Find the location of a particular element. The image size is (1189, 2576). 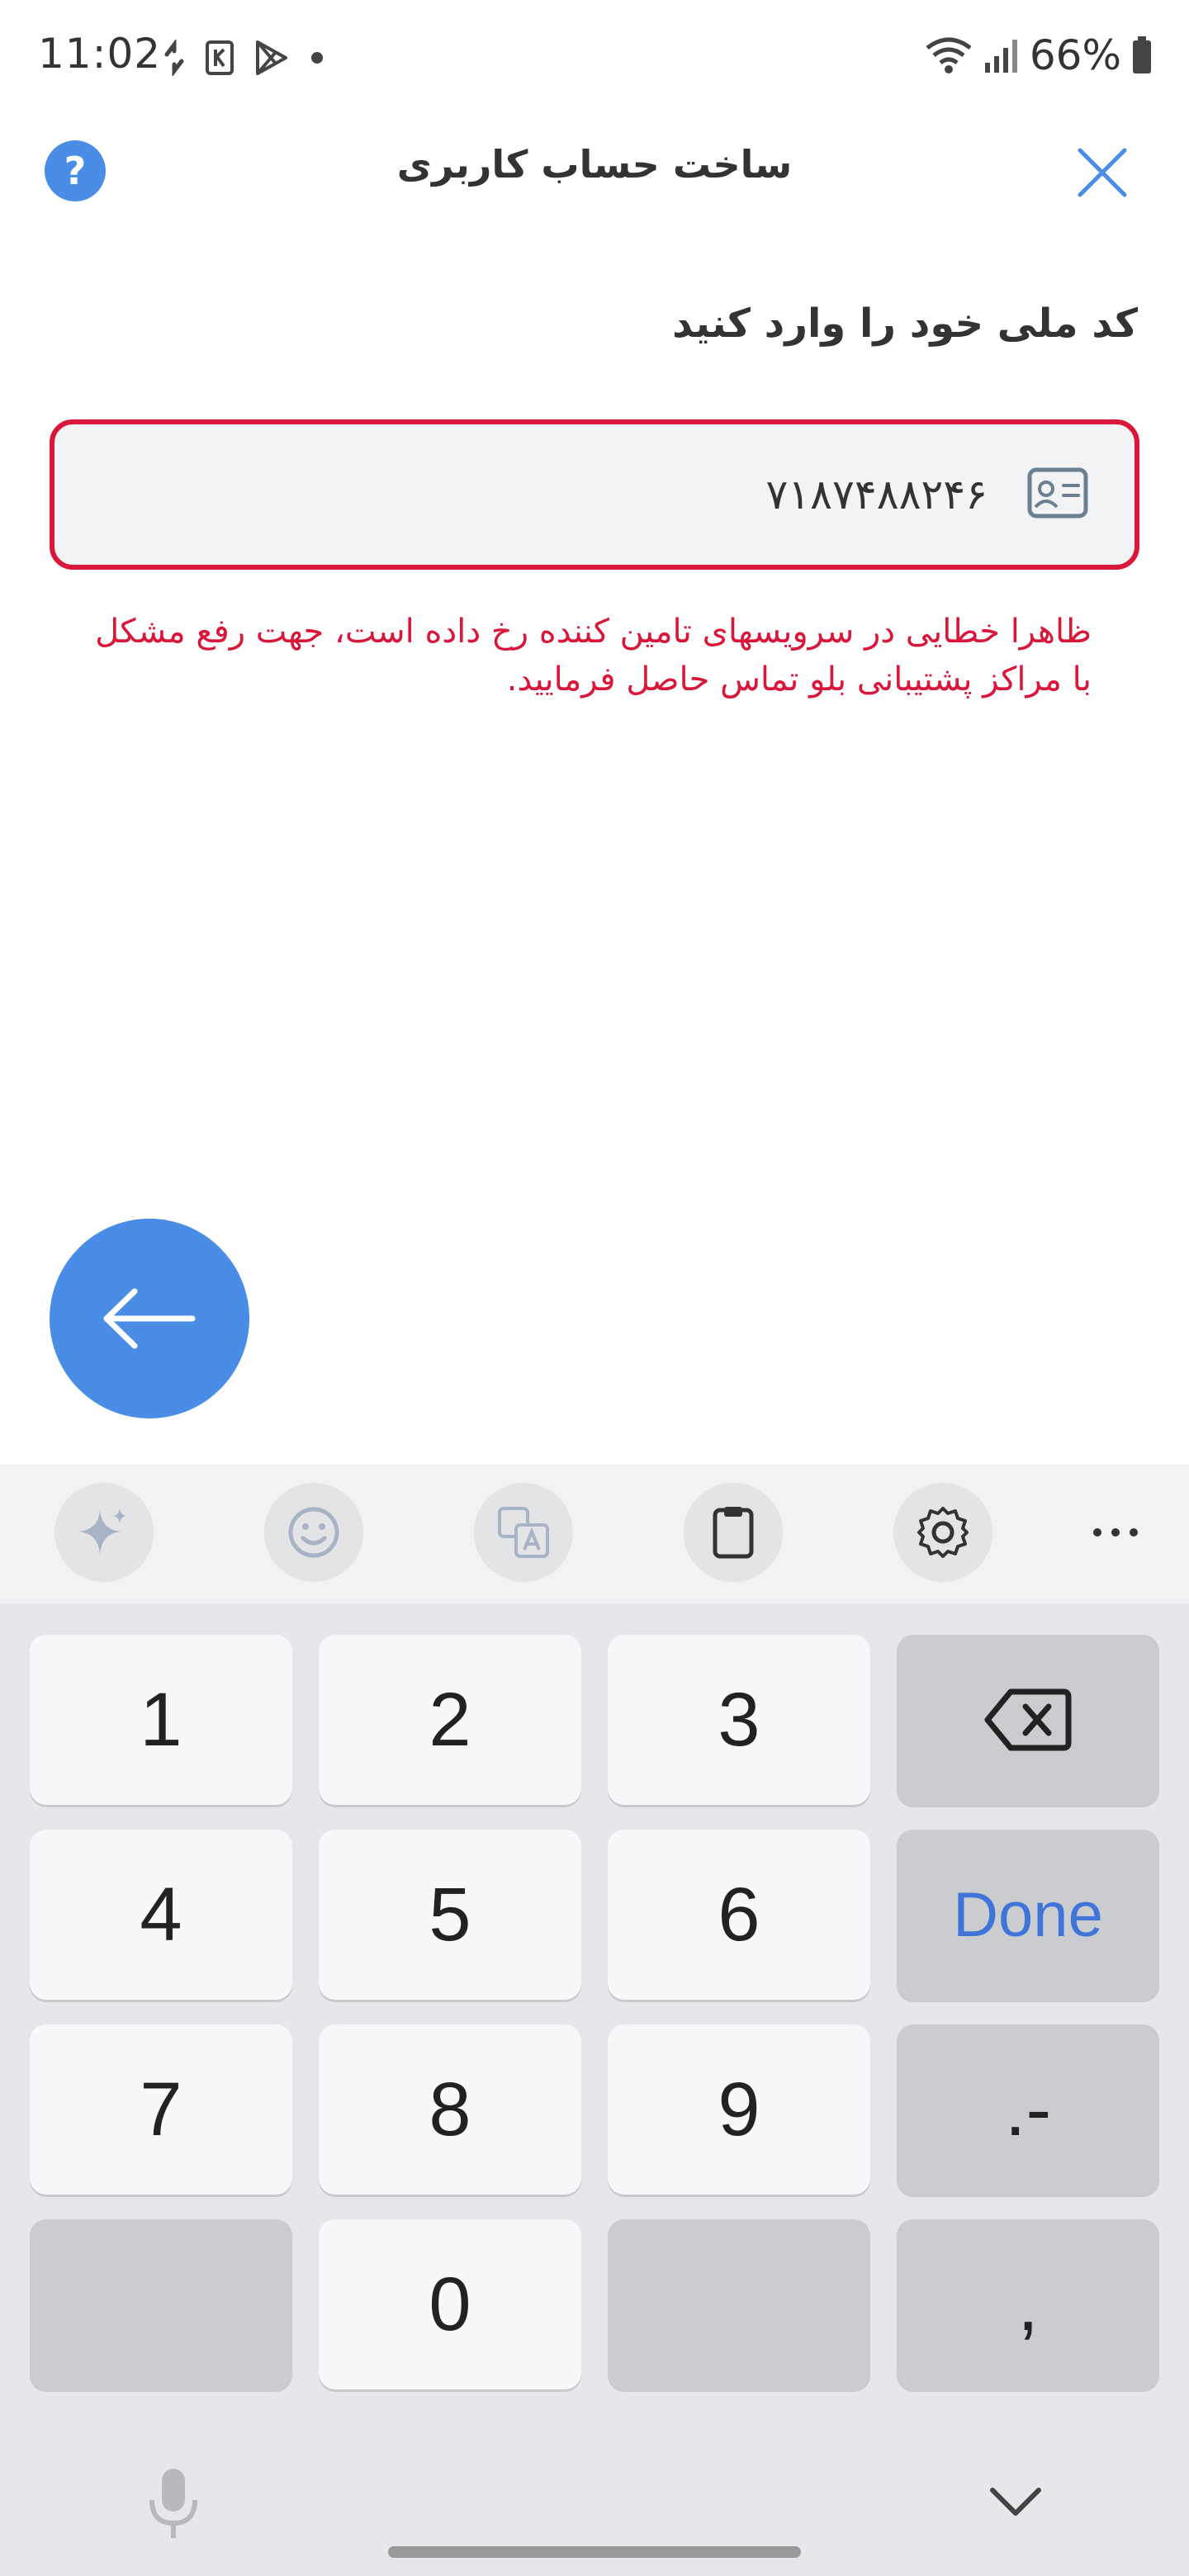

chevron-down-icon is located at coordinates (1016, 2501).